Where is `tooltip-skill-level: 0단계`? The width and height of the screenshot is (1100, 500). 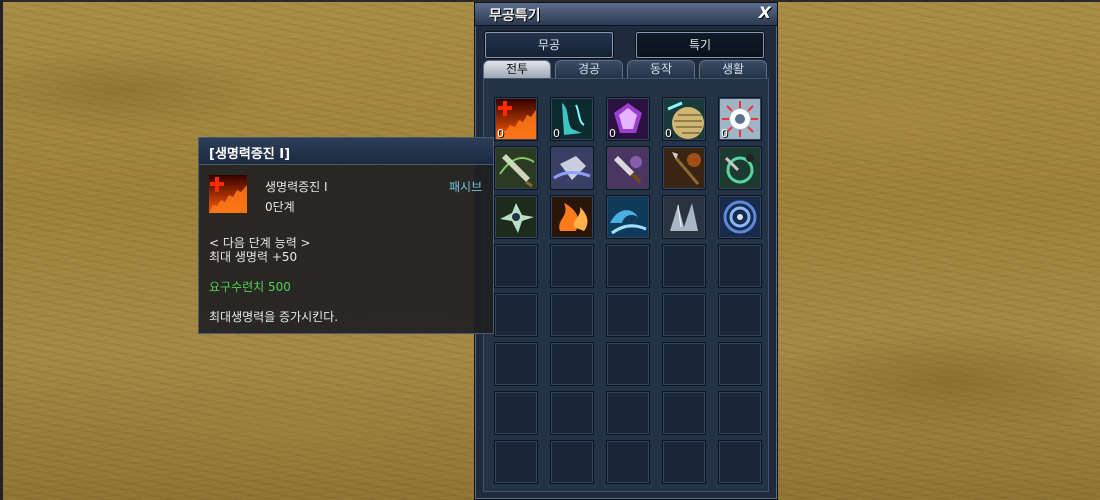 tooltip-skill-level: 0단계 is located at coordinates (280, 207).